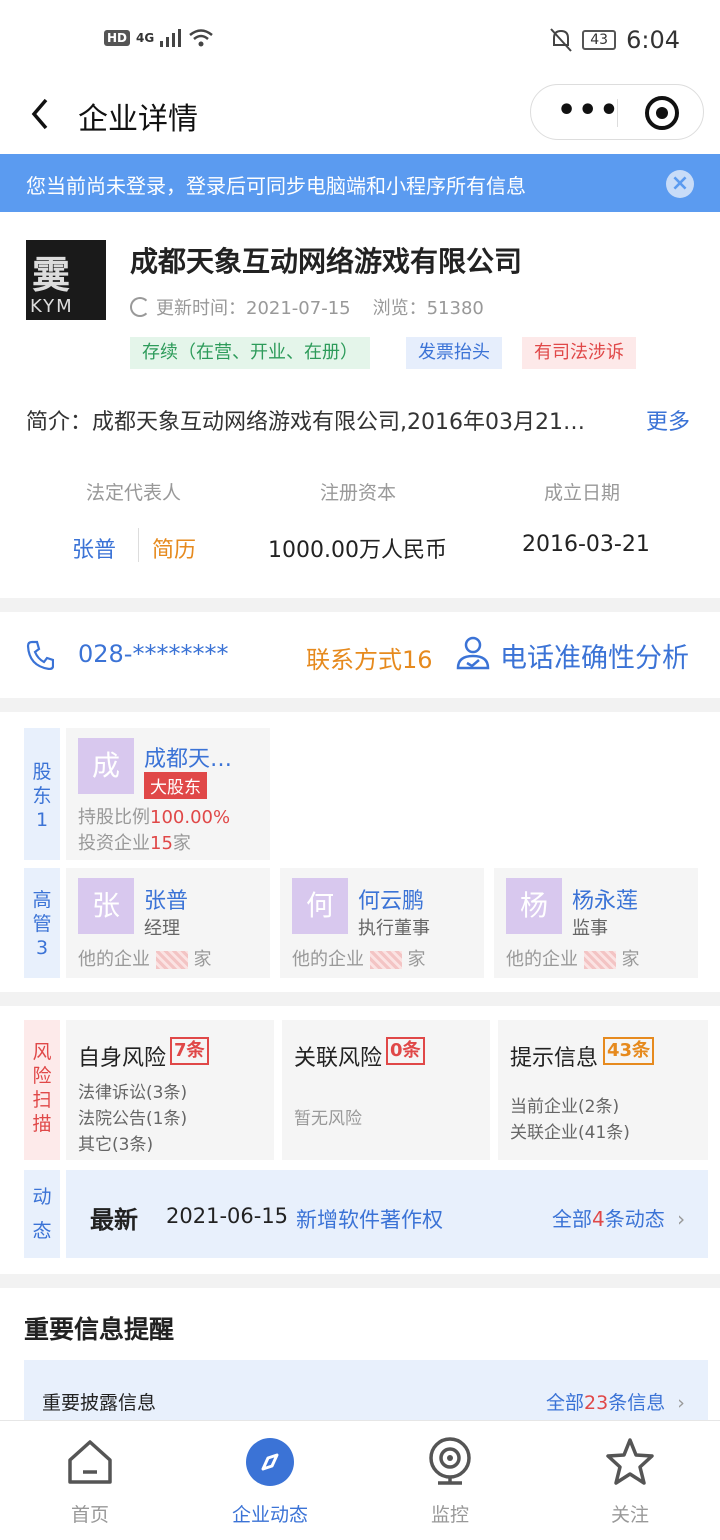 The width and height of the screenshot is (720, 1540). I want to click on clock: 6:04, so click(653, 40).